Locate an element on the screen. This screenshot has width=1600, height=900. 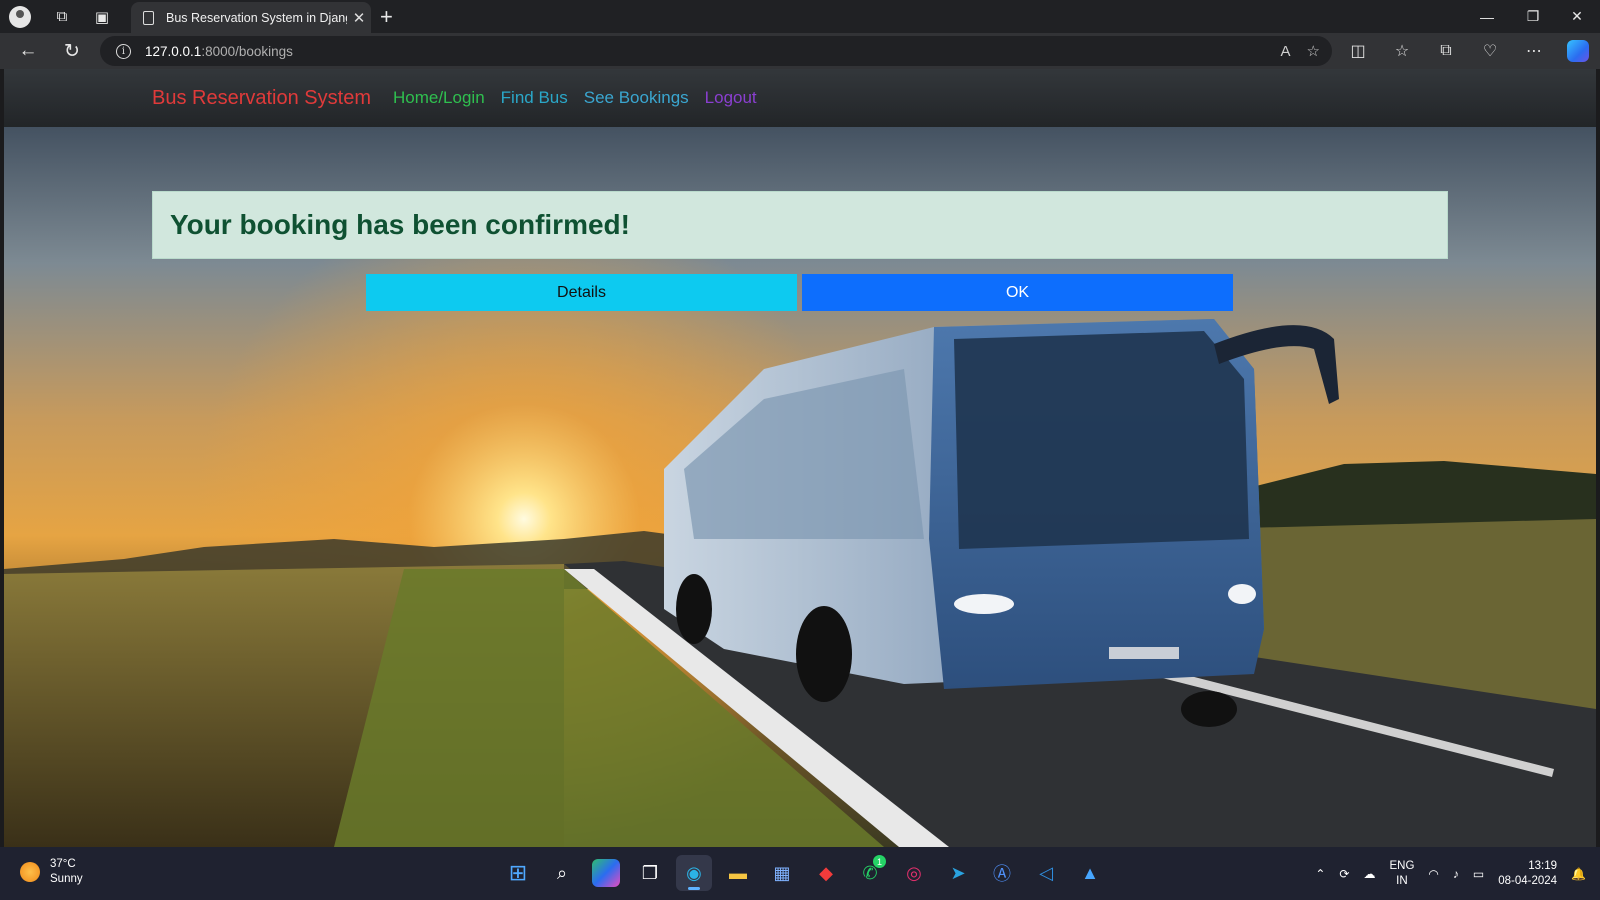
favorites-icon: ☆ is located at coordinates (1402, 51).